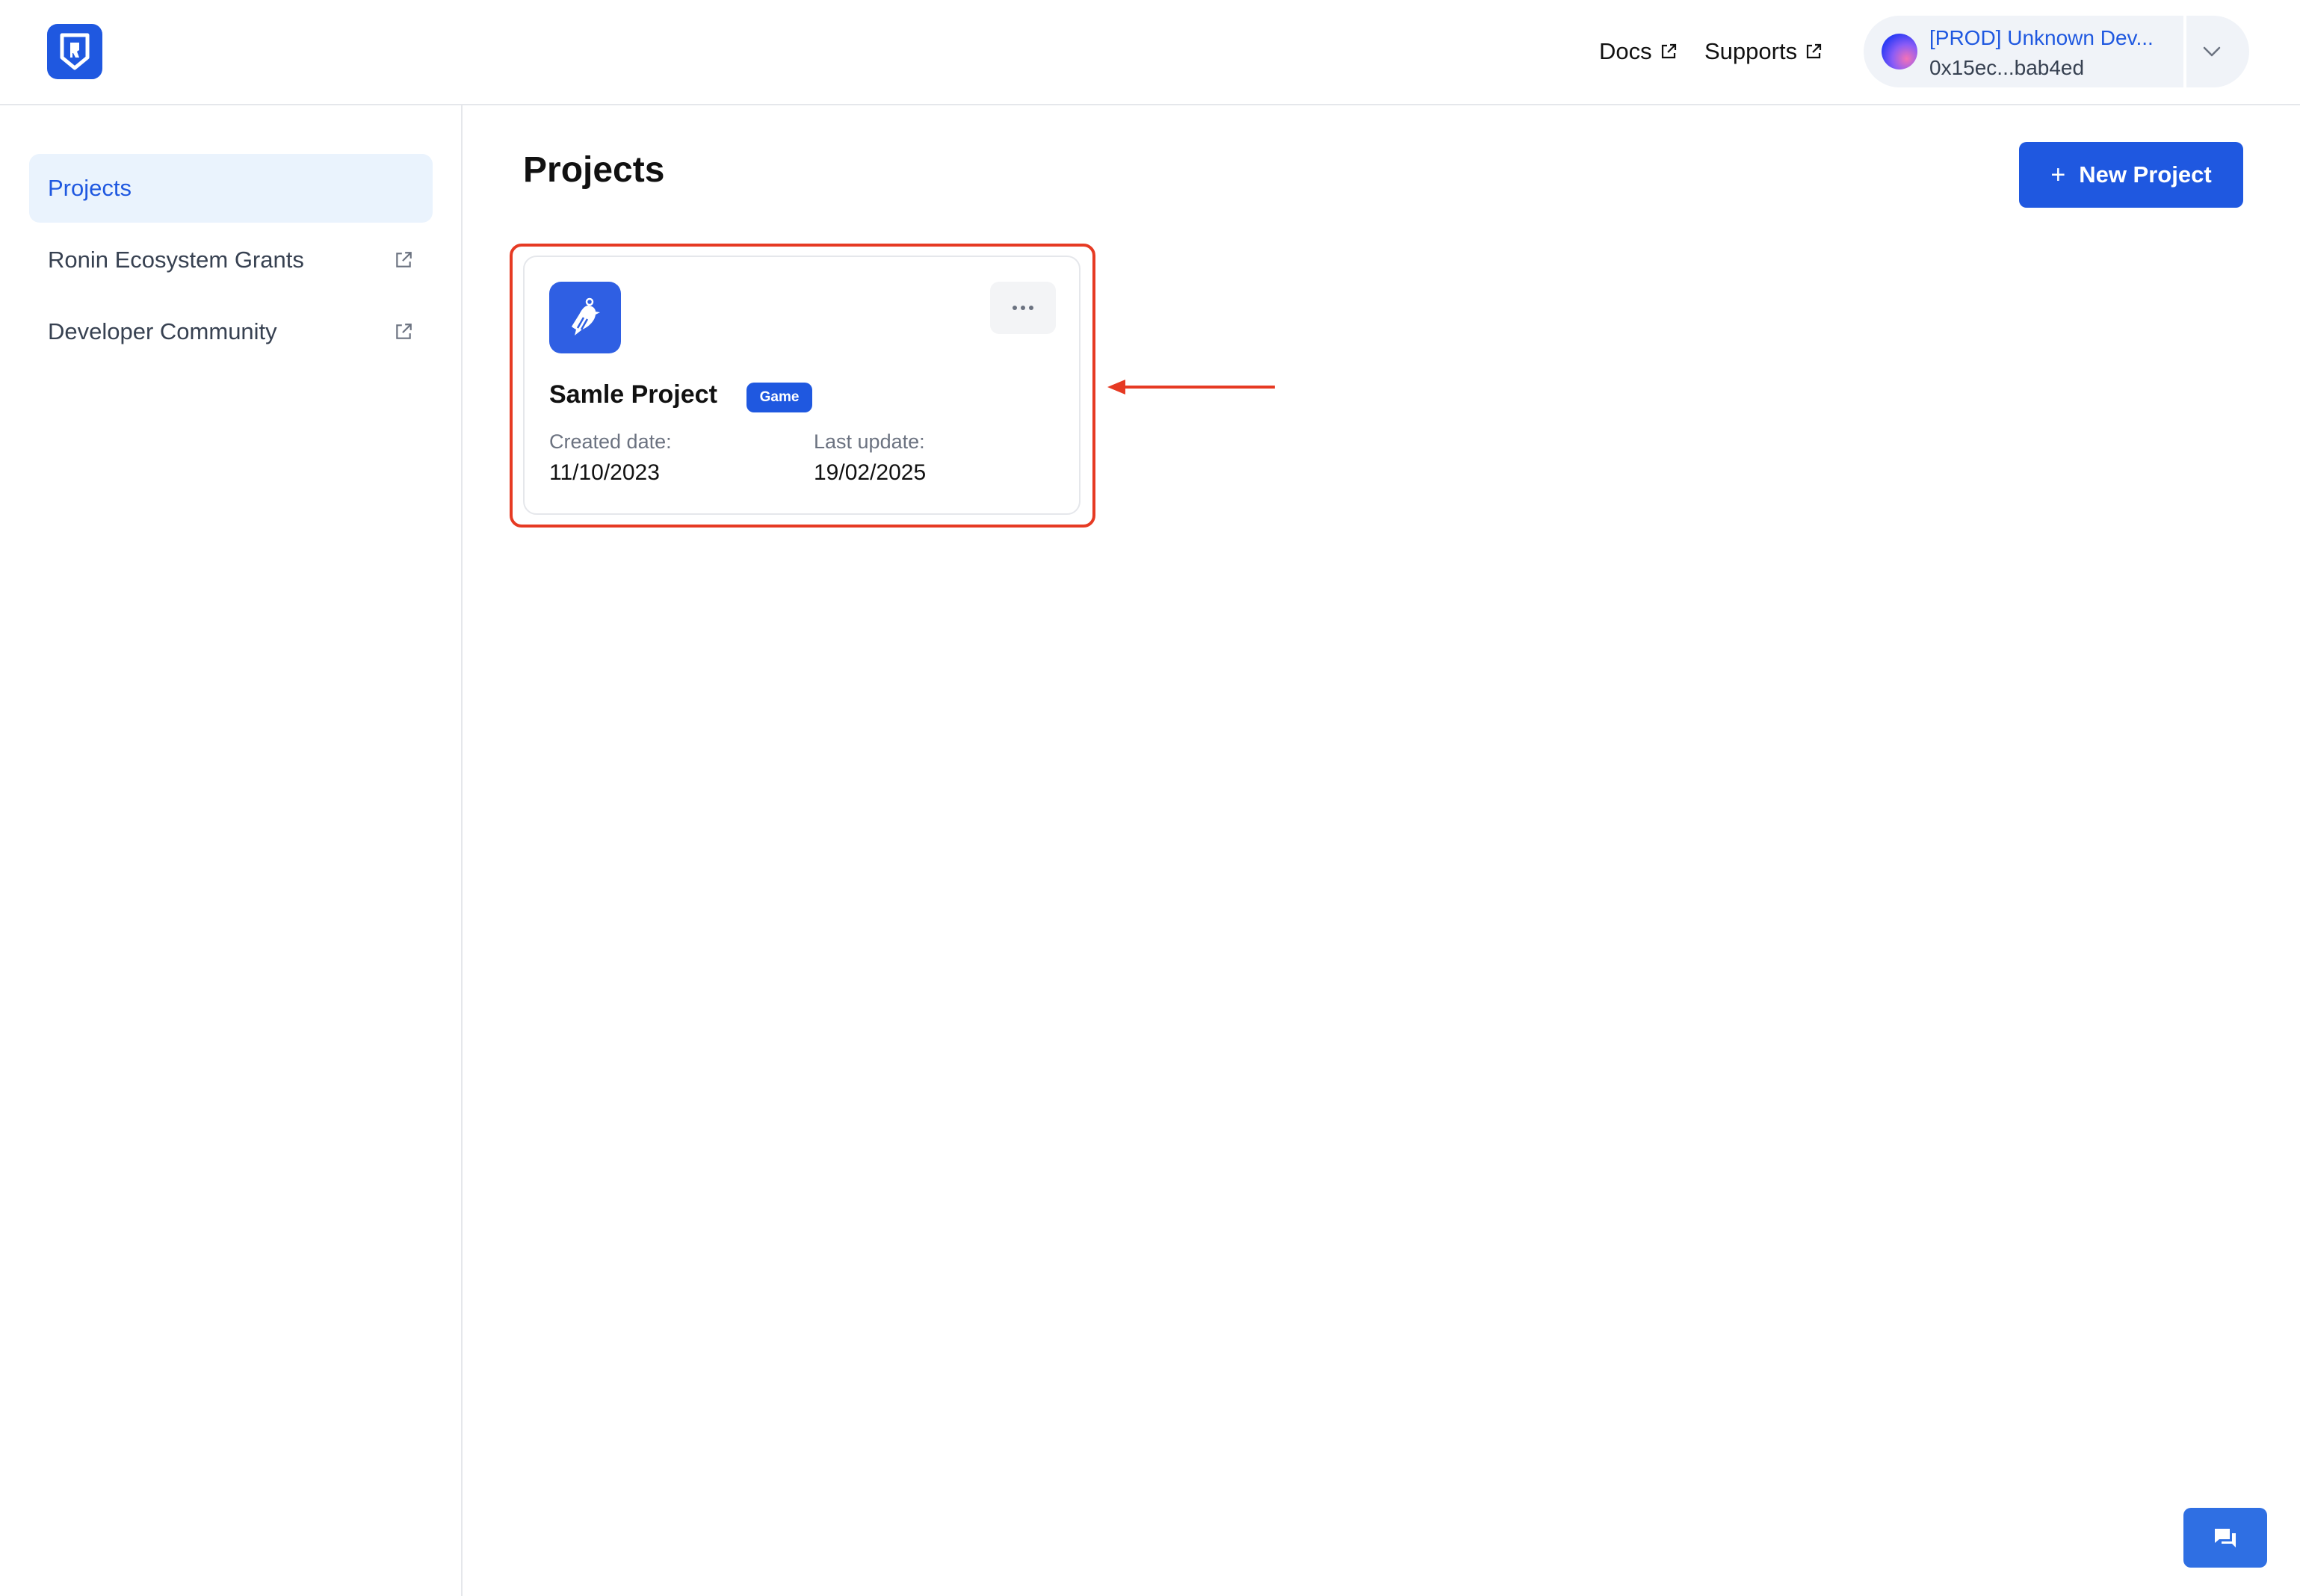 The image size is (2300, 1596). Describe the element at coordinates (779, 397) in the screenshot. I see `project-type-badge: Game` at that location.